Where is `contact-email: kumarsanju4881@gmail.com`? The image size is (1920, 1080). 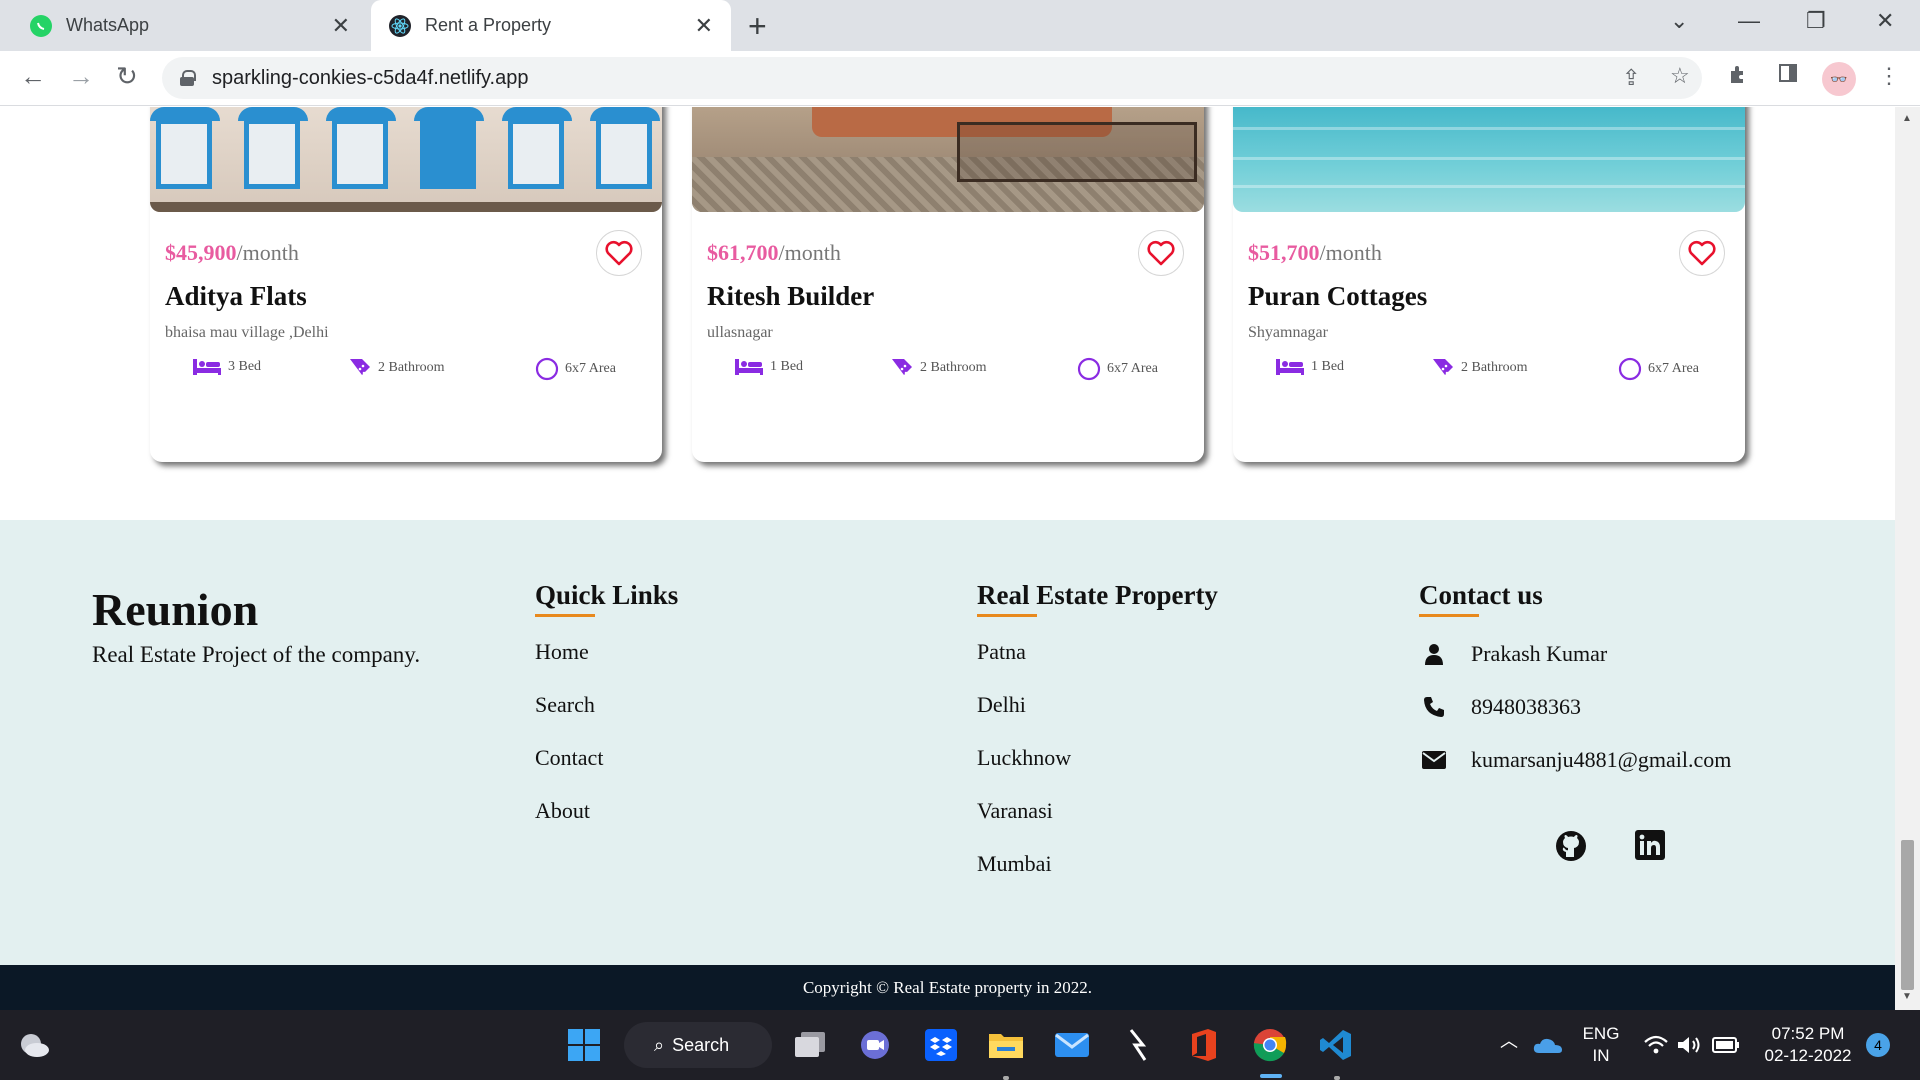
contact-email: kumarsanju4881@gmail.com is located at coordinates (1601, 760).